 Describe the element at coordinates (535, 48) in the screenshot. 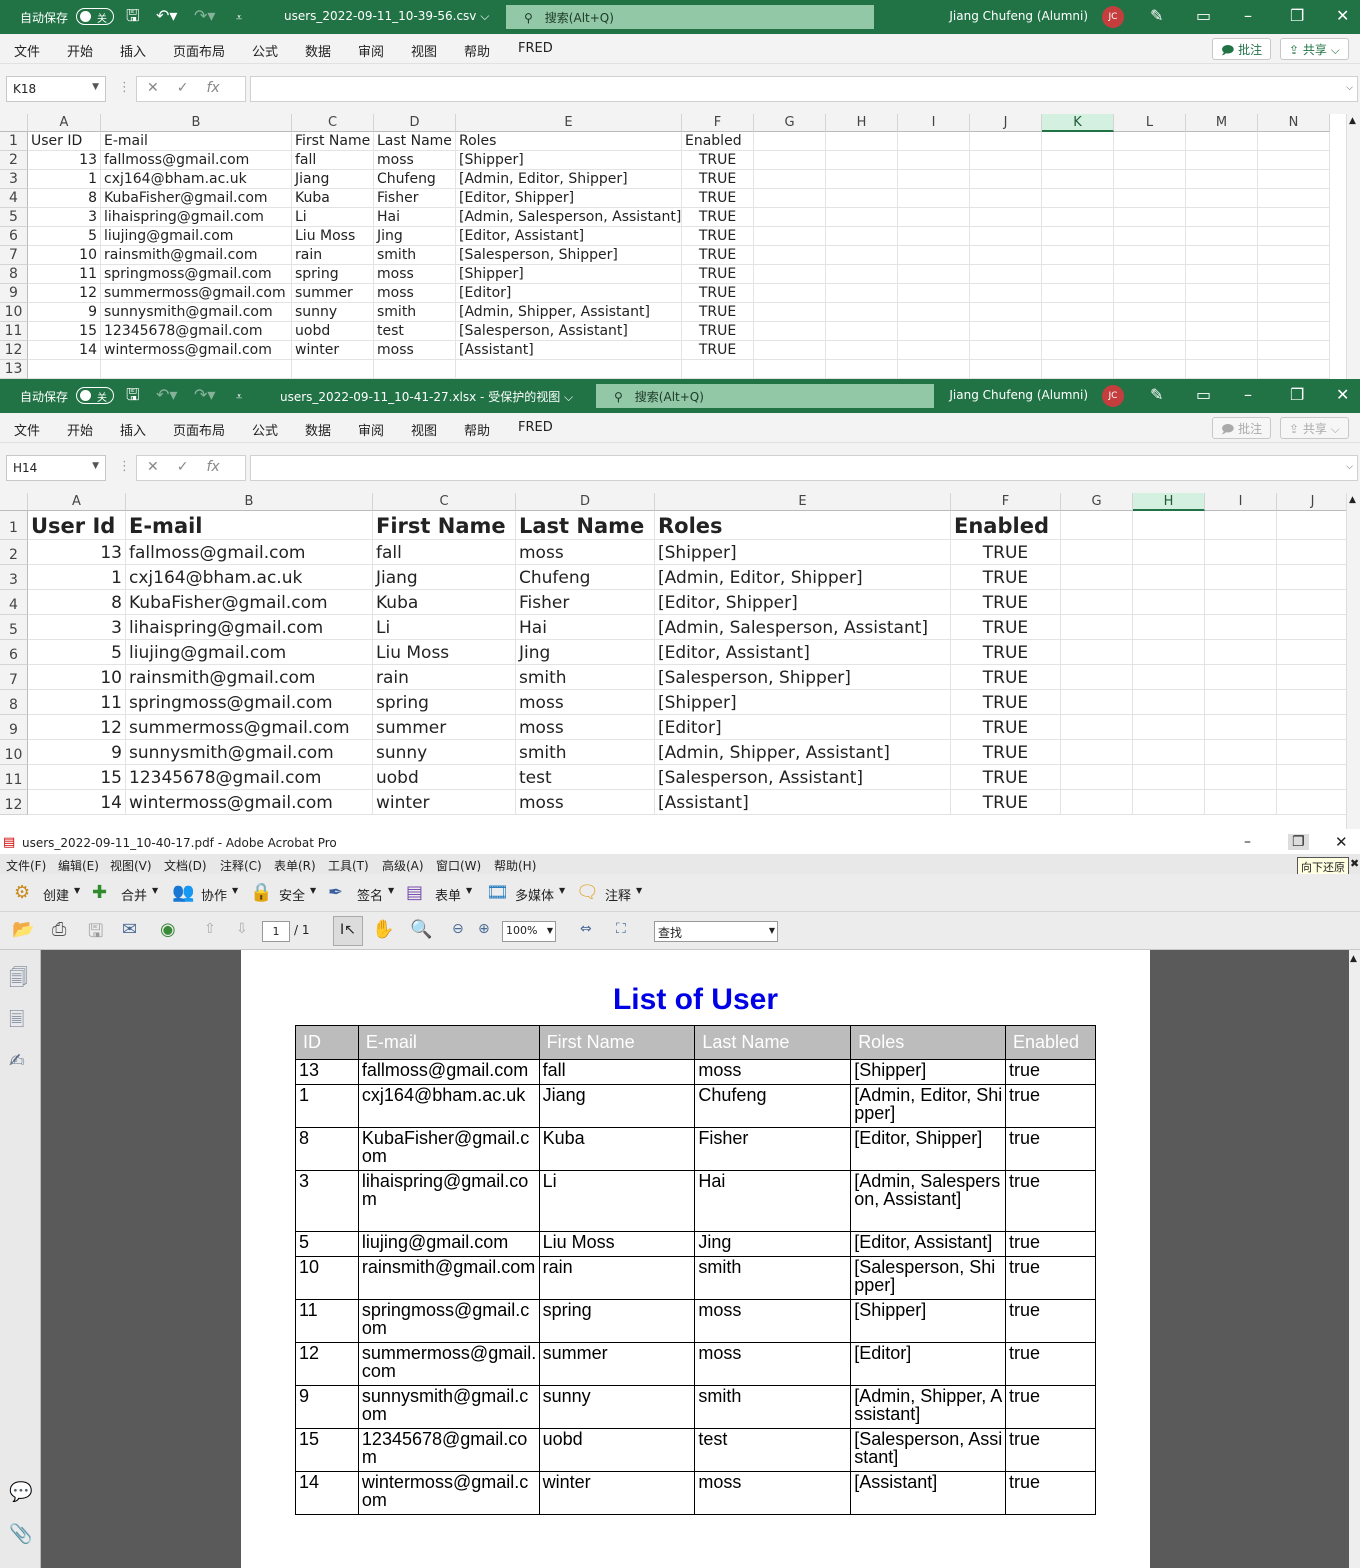

I see `tab-fred: FRED` at that location.